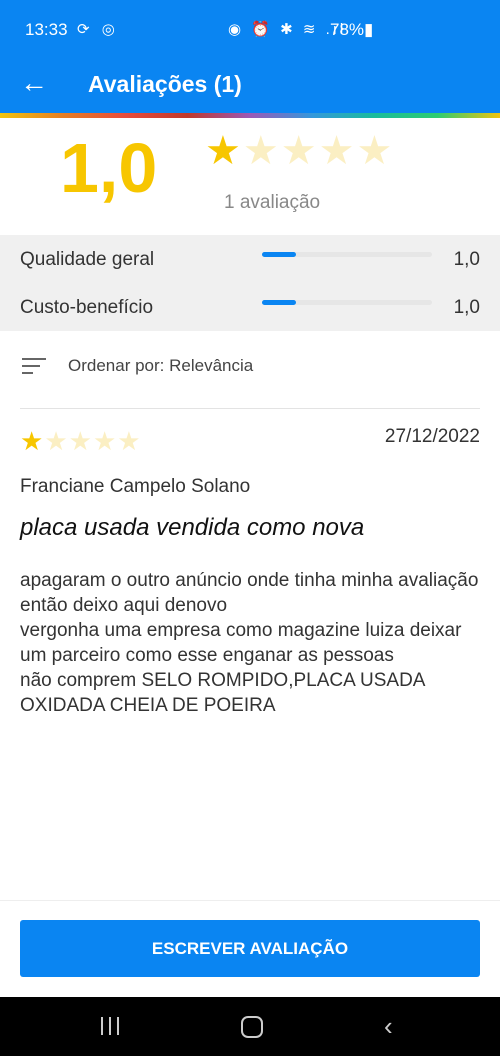 This screenshot has height=1056, width=500. What do you see at coordinates (87, 307) in the screenshot?
I see `criteria-label: Custo-benefício` at bounding box center [87, 307].